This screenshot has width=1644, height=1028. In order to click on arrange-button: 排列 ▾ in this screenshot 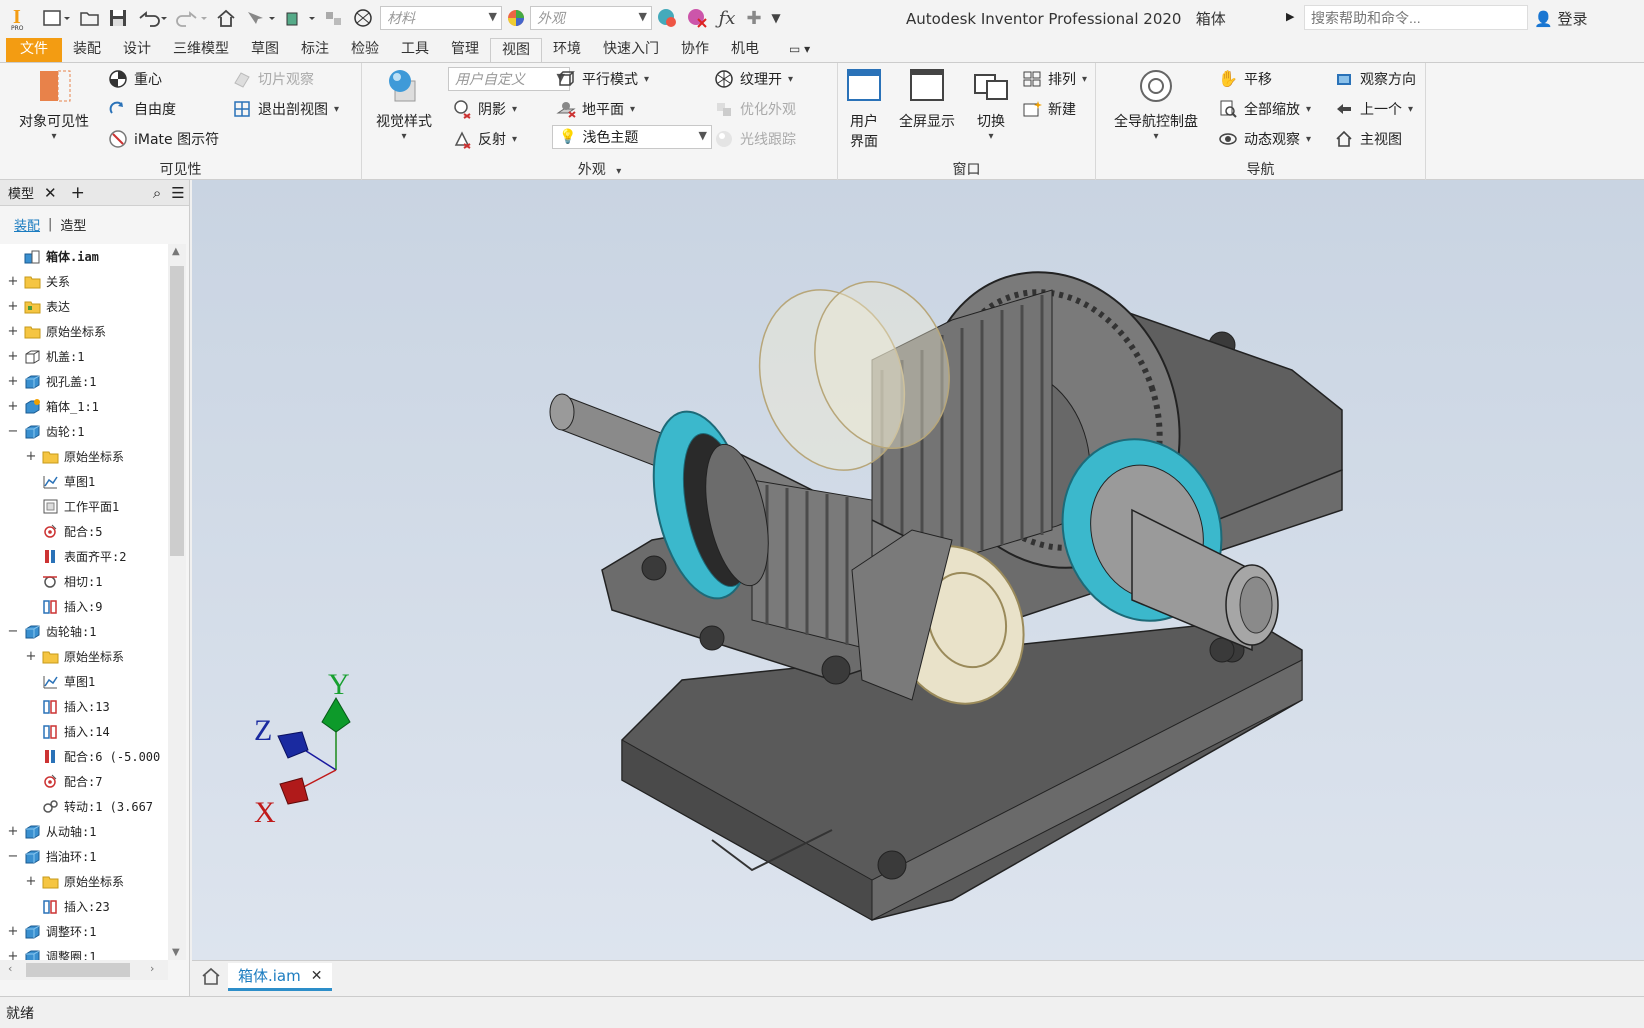, I will do `click(1054, 79)`.